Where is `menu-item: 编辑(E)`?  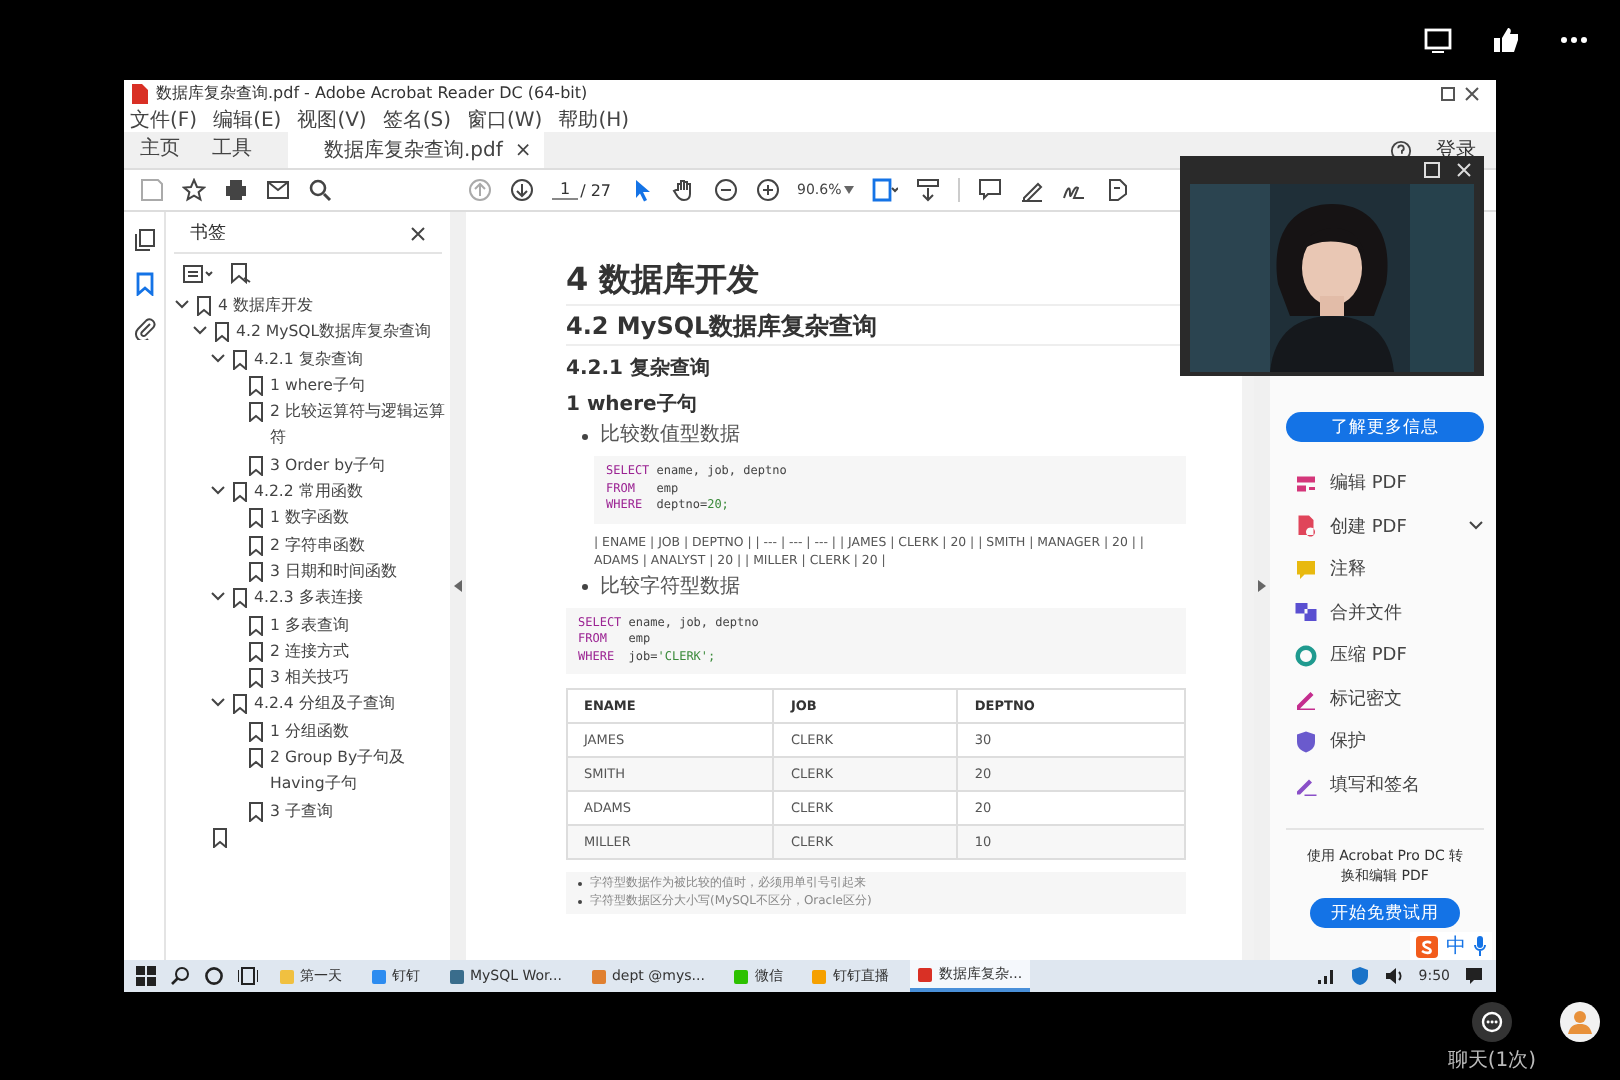
menu-item: 编辑(E) is located at coordinates (247, 119).